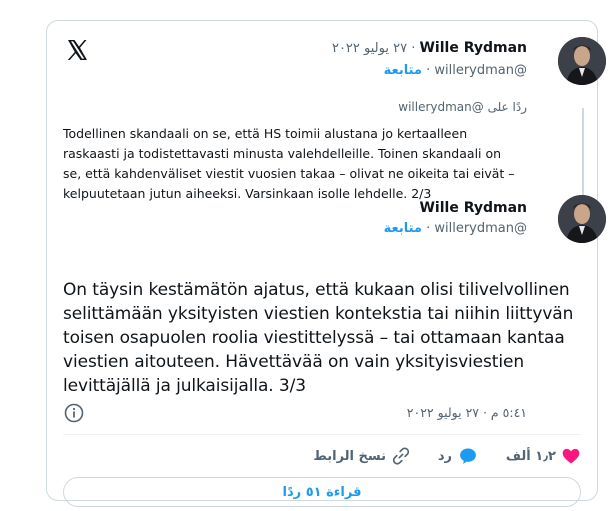 This screenshot has height=511, width=616. What do you see at coordinates (77, 50) in the screenshot?
I see `x-logo-icon` at bounding box center [77, 50].